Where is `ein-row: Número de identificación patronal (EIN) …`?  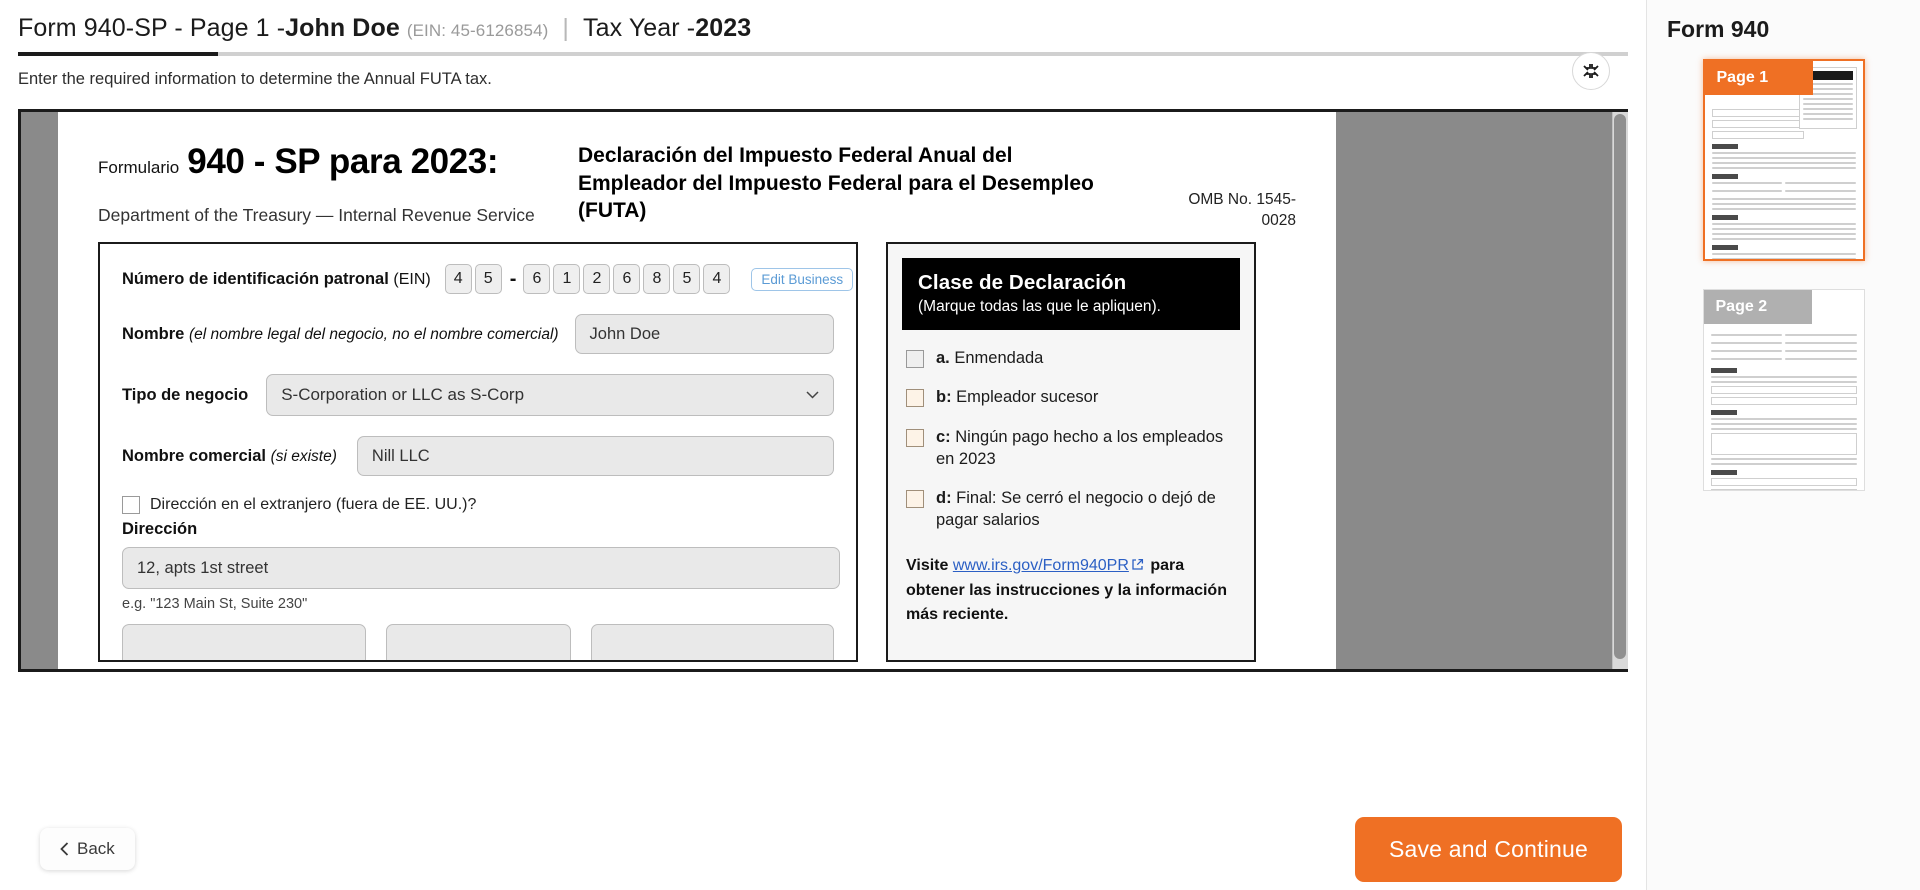
ein-row: Número de identificación patronal (EIN) … is located at coordinates (488, 279).